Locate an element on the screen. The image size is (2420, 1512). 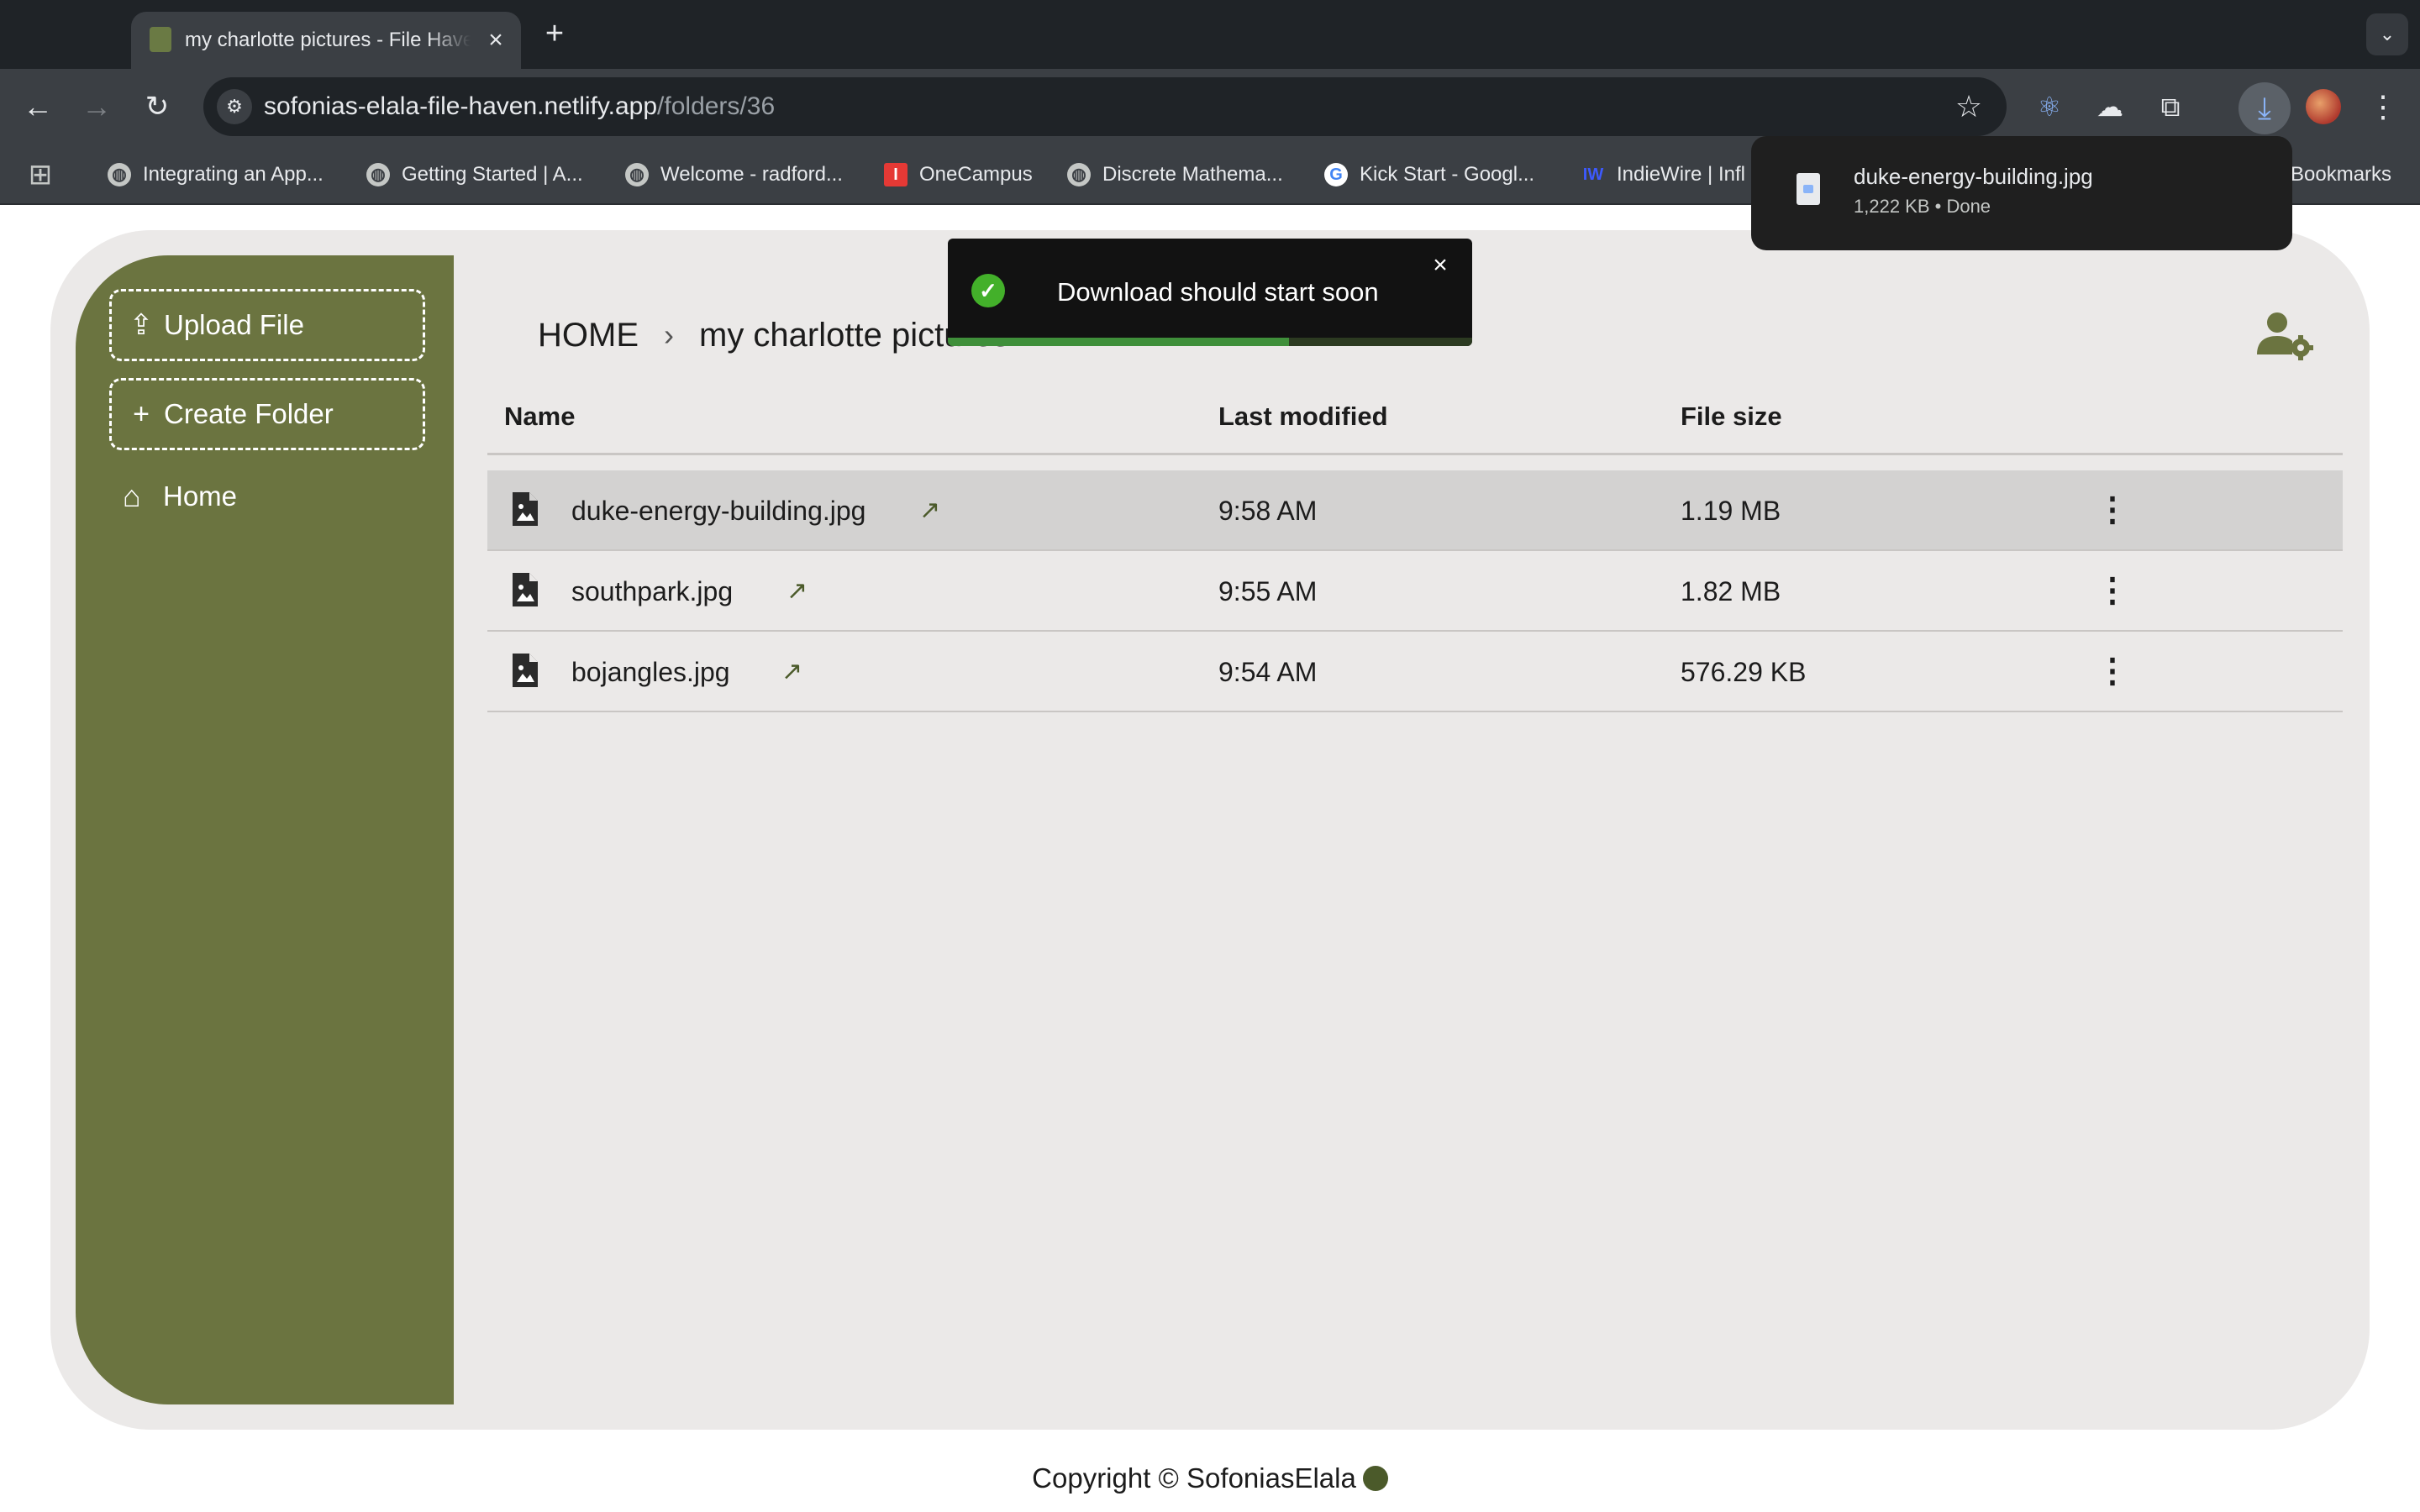
bookmark-item: IW IndieWire | Infl is located at coordinates (1663, 174).